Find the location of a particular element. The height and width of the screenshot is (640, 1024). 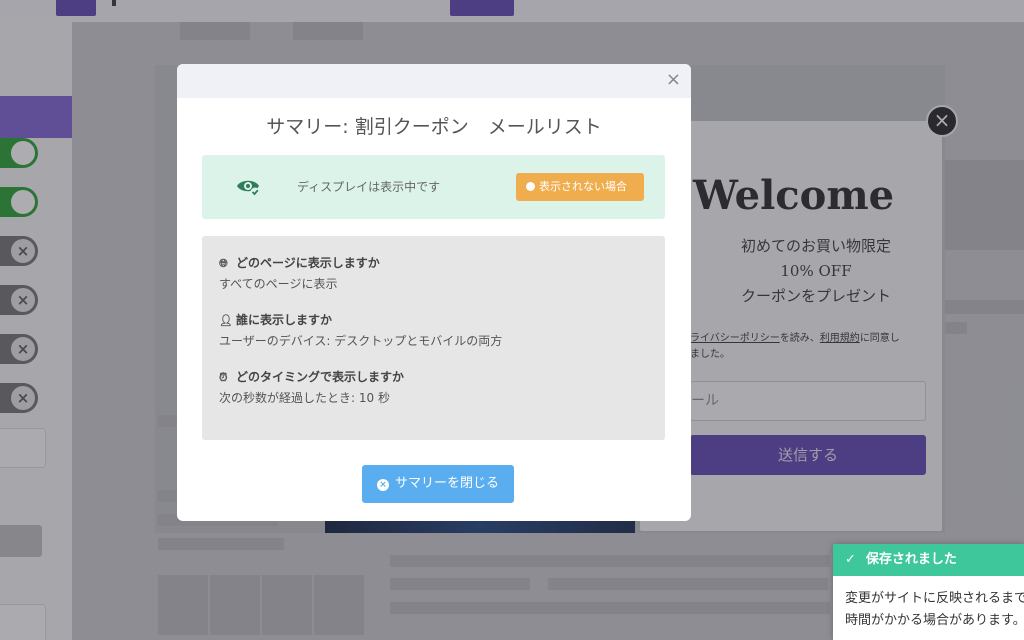

modal-header: × is located at coordinates (434, 81).